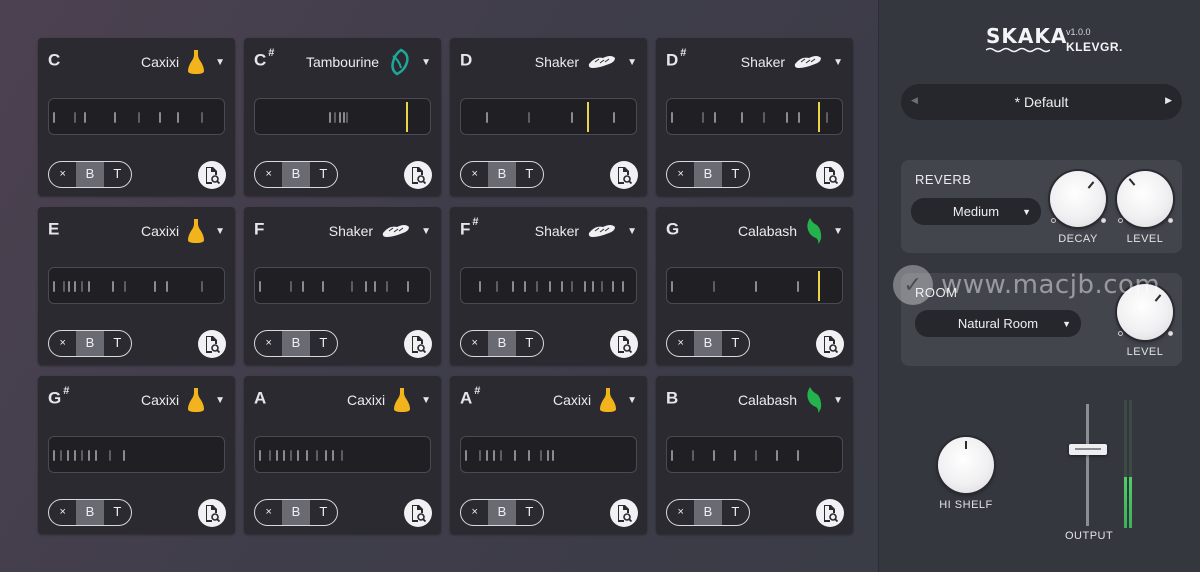 The width and height of the screenshot is (1200, 572). I want to click on reverb-level-knob, so click(1145, 199).